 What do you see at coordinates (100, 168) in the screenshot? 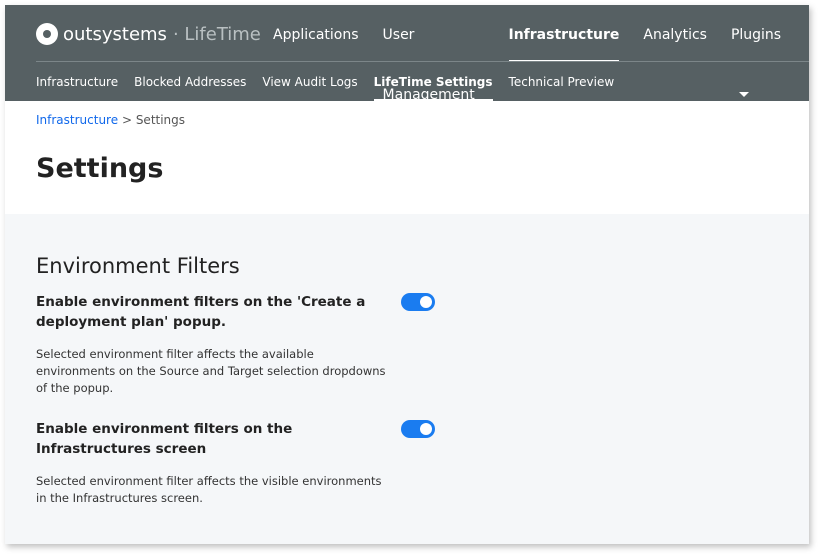
I see `page-title: Settings` at bounding box center [100, 168].